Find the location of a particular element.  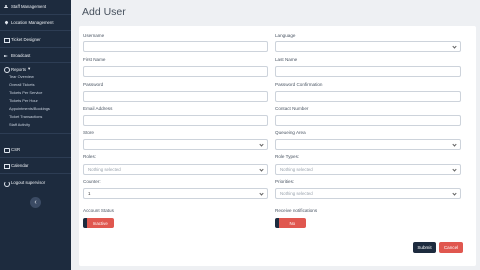

sidebar-item-label: Ticket Designer is located at coordinates (26, 39).